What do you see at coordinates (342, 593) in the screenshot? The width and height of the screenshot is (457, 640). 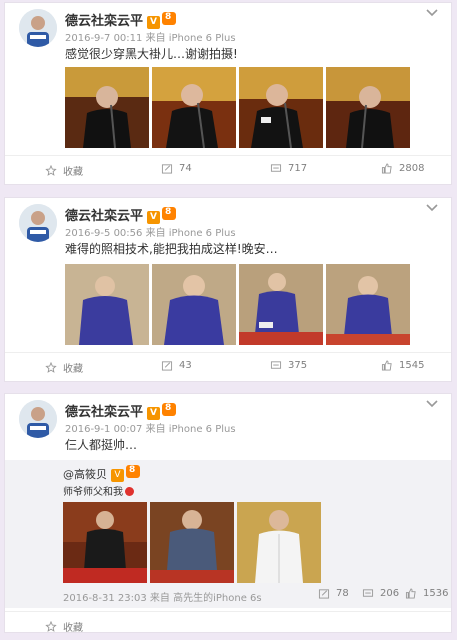 I see `repost-count: 78` at bounding box center [342, 593].